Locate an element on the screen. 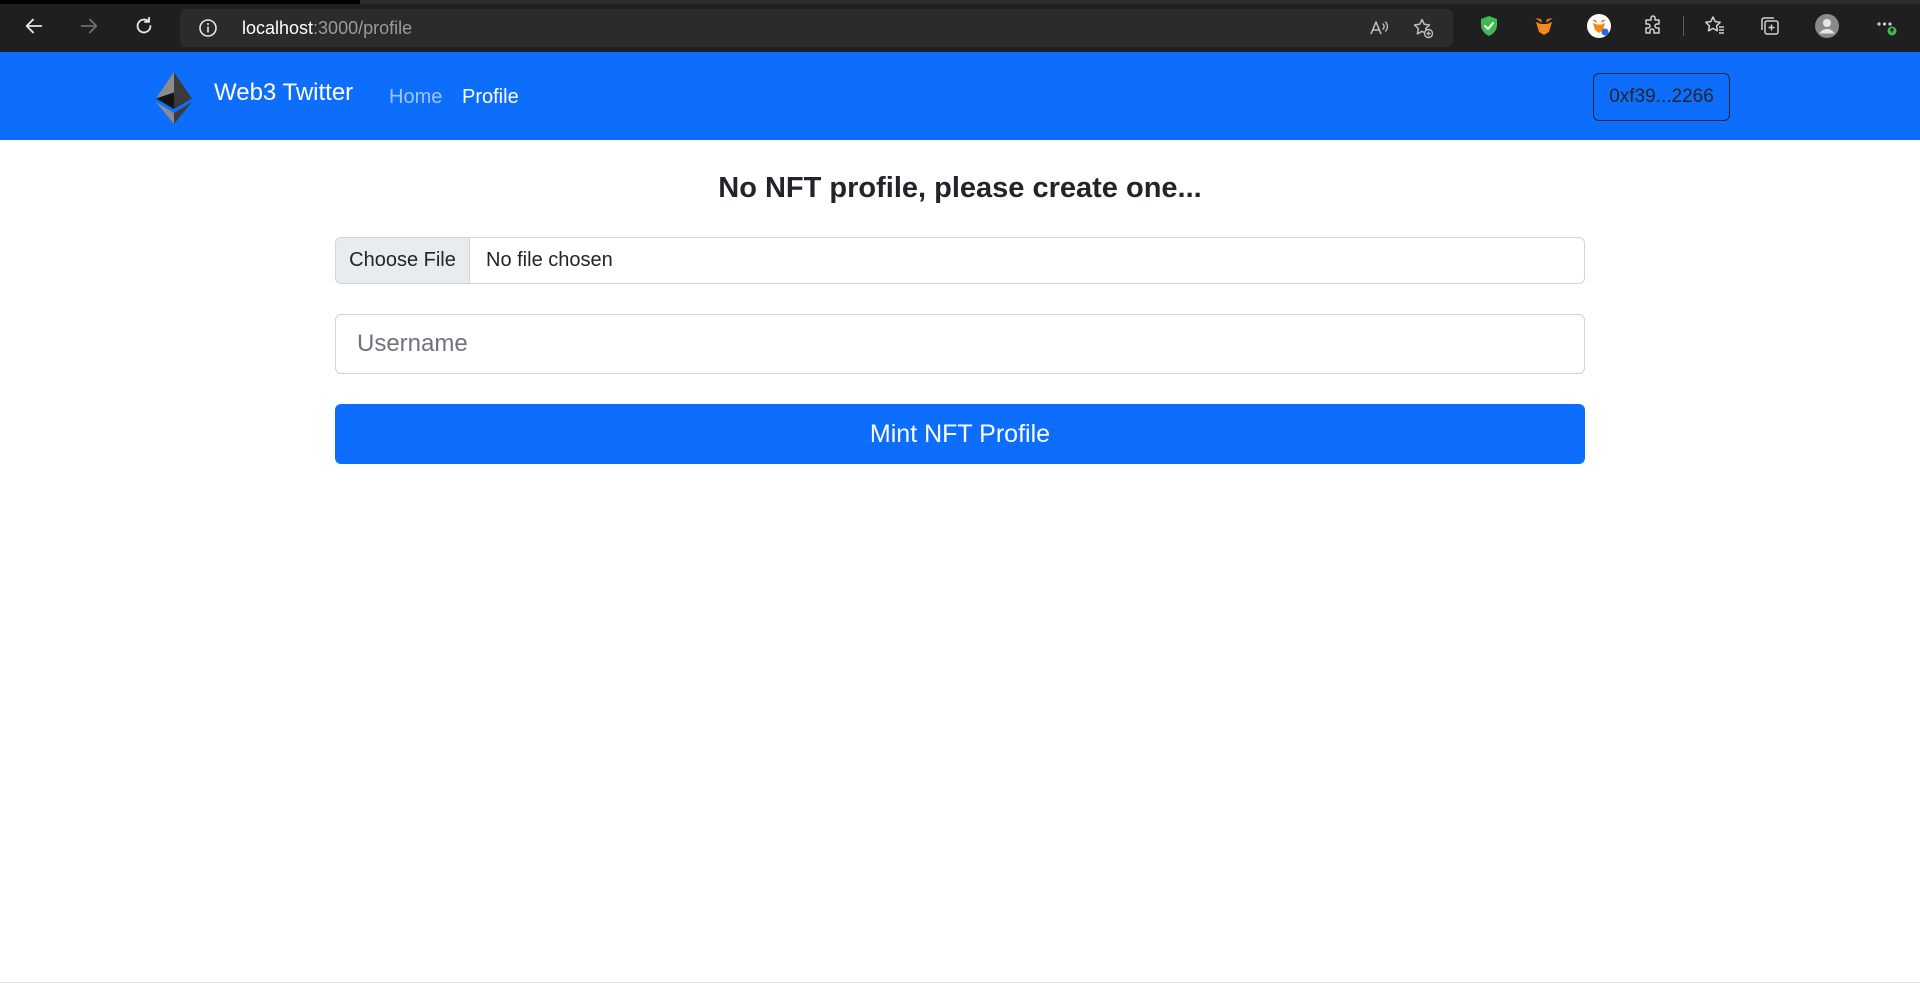 The image size is (1920, 985). reload-icon is located at coordinates (144, 26).